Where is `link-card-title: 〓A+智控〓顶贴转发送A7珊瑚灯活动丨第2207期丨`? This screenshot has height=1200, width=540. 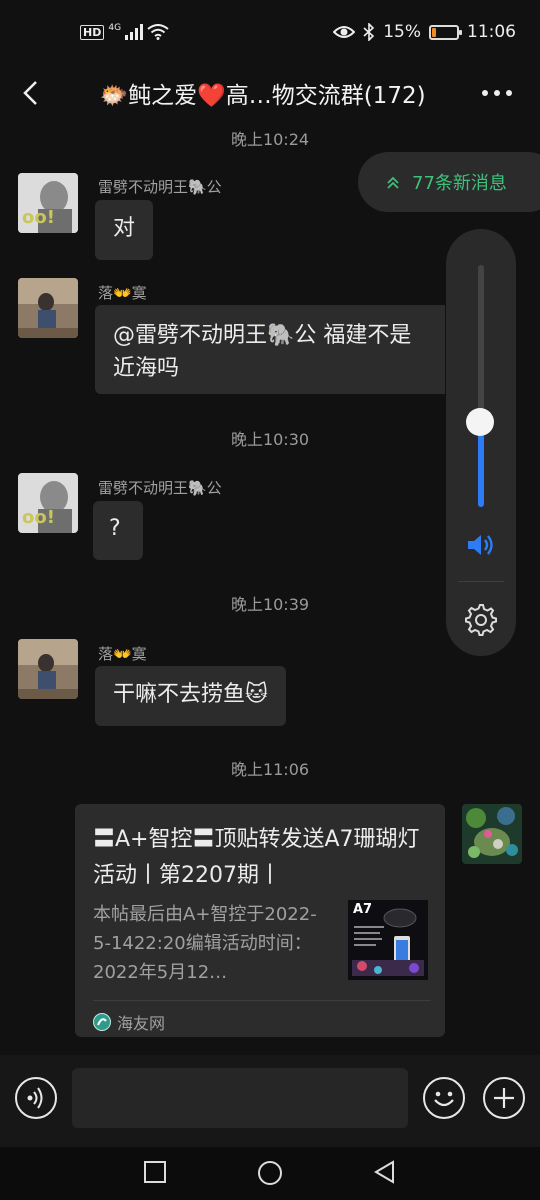 link-card-title: 〓A+智控〓顶贴转发送A7珊瑚灯活动丨第2207期丨 is located at coordinates (256, 857).